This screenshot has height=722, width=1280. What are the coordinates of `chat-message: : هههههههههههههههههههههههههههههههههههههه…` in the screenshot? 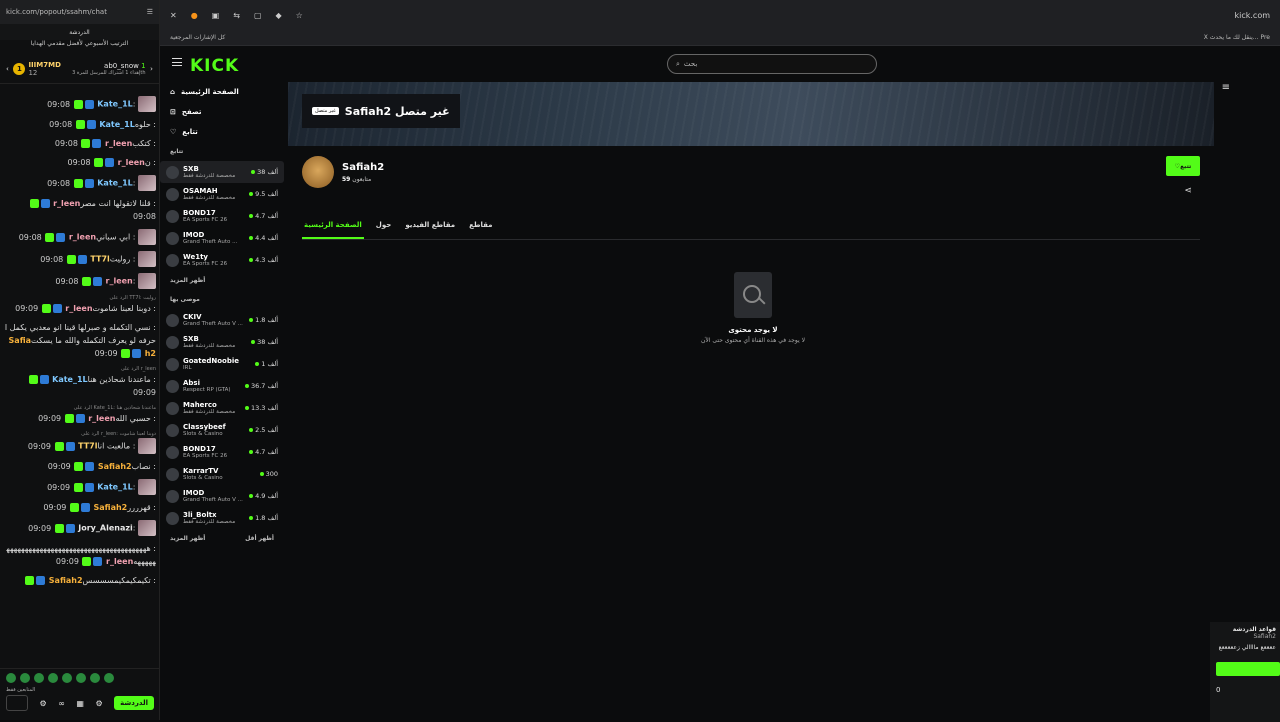 It's located at (80, 555).